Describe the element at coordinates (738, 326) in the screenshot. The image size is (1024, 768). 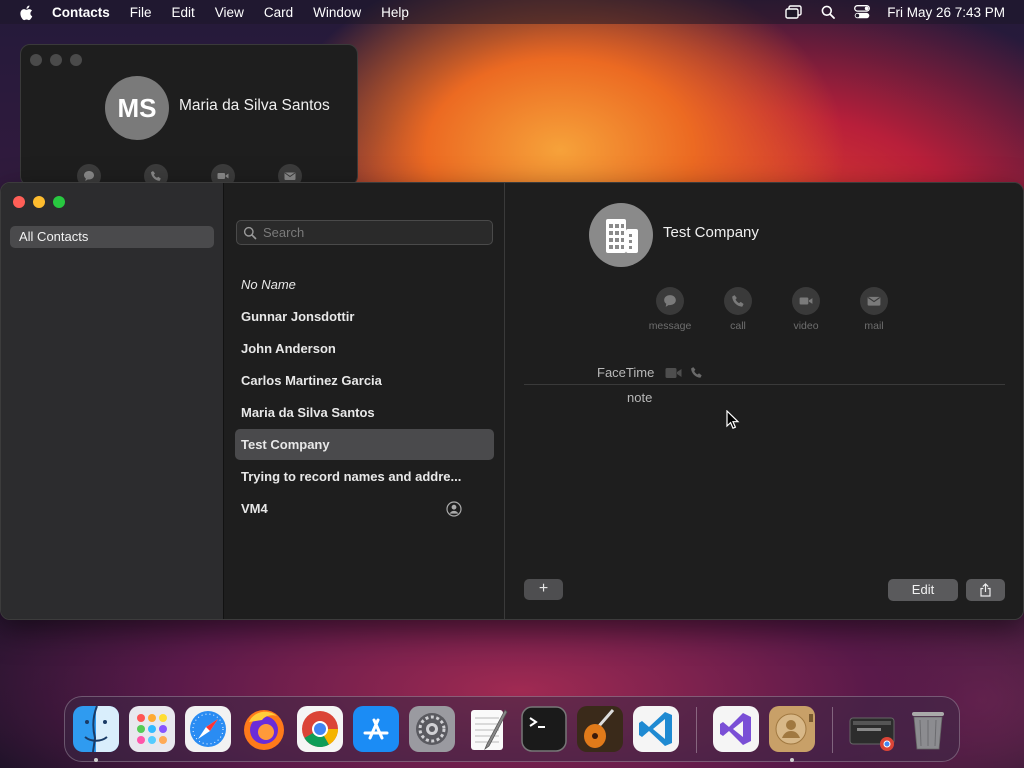
I see `action-label: call` at that location.